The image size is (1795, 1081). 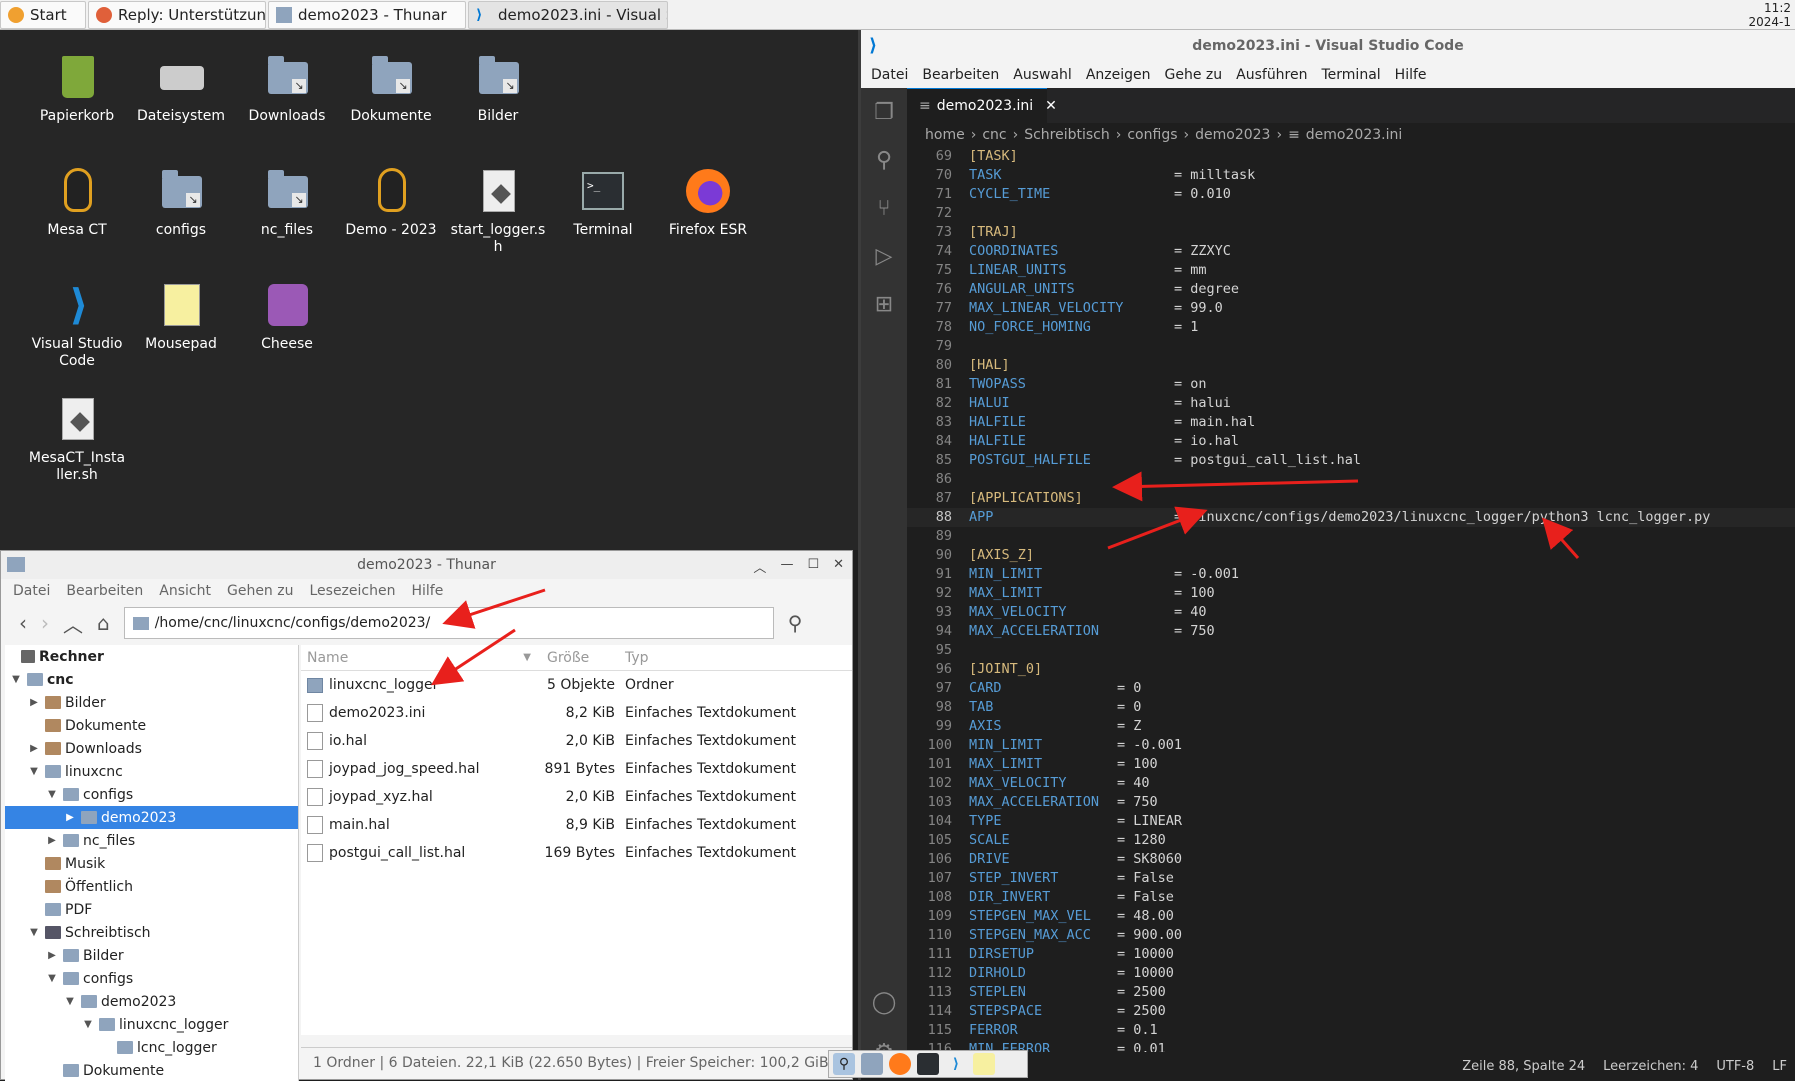 What do you see at coordinates (77, 202) in the screenshot?
I see `desktop-icon-mesa-ct: Mesa CT` at bounding box center [77, 202].